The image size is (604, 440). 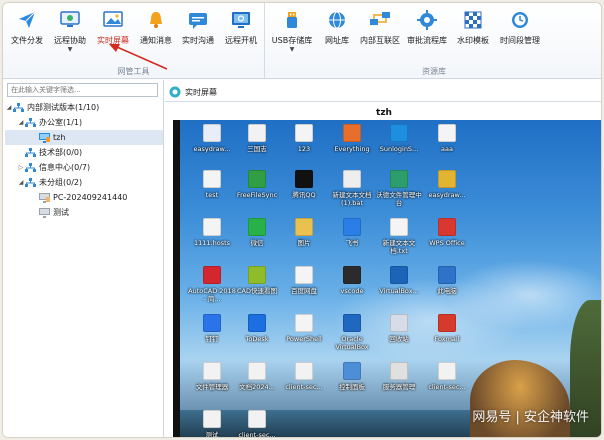 What do you see at coordinates (70, 34) in the screenshot?
I see `remote-assist-button: 远程协助 ▼` at bounding box center [70, 34].